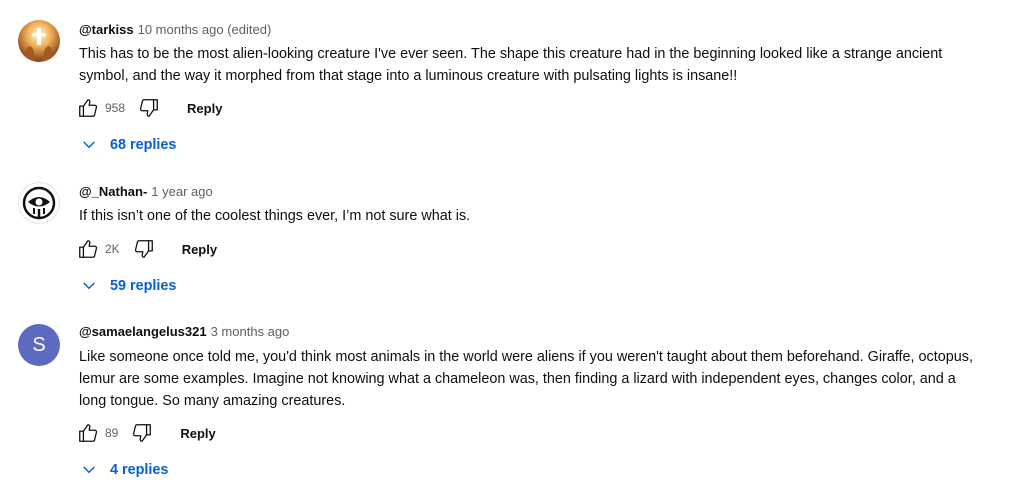 The width and height of the screenshot is (1024, 492). I want to click on replies-count-label: 68 replies, so click(143, 145).